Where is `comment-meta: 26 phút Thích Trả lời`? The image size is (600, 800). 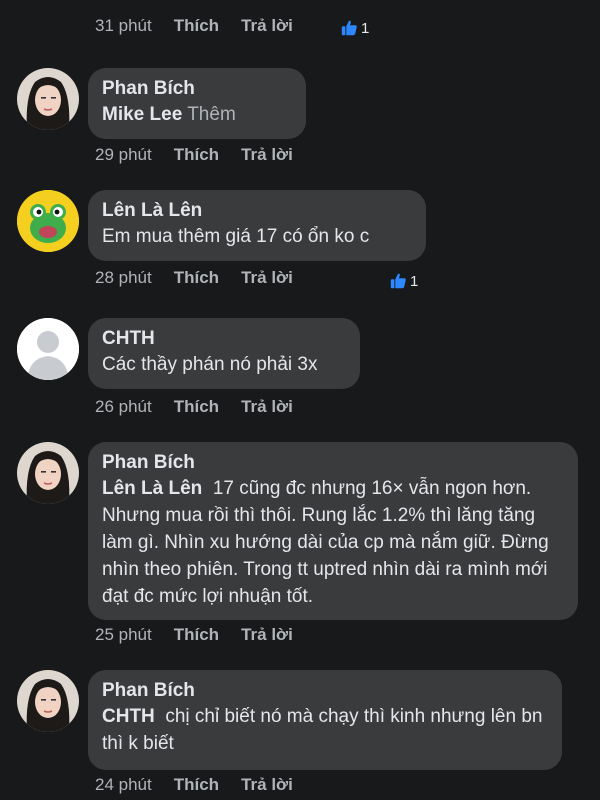 comment-meta: 26 phút Thích Trả lời is located at coordinates (205, 407).